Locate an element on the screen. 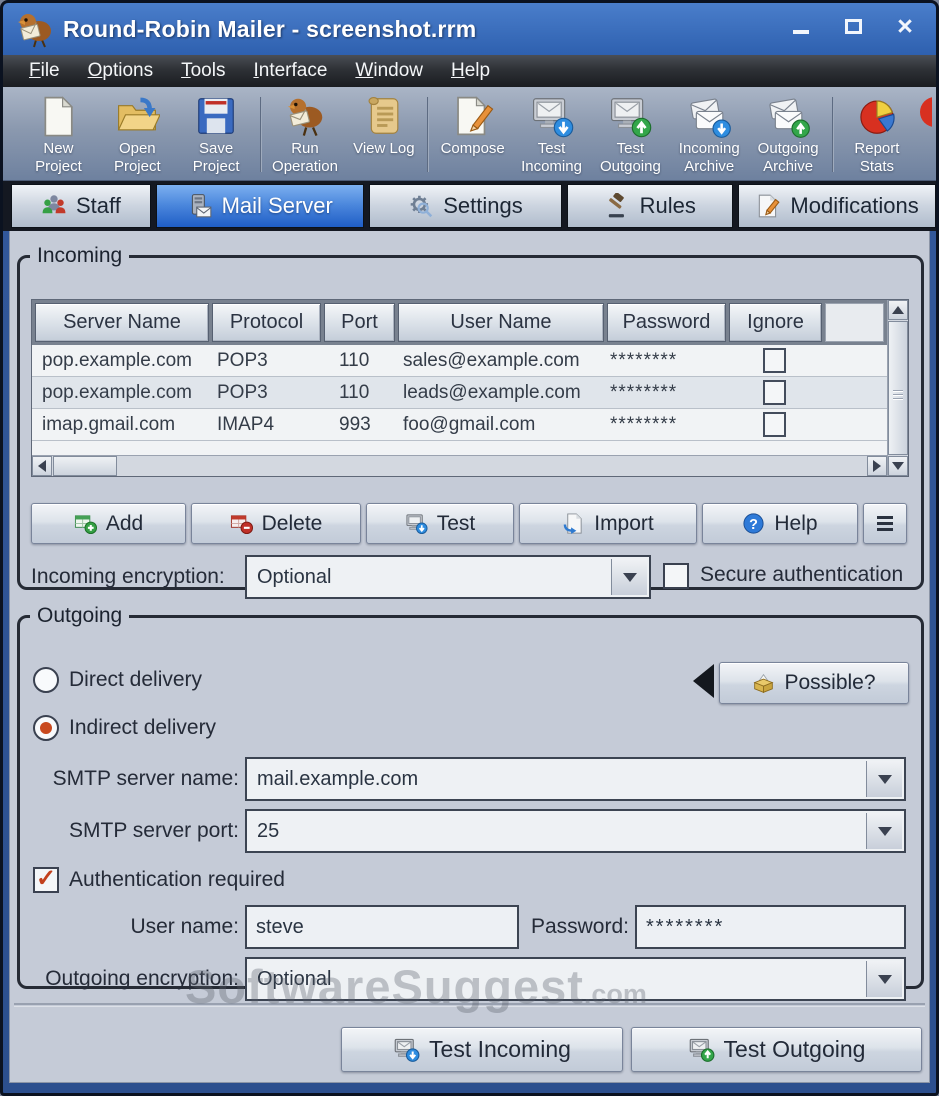 The width and height of the screenshot is (939, 1096). cell-protocol: IMAP4 is located at coordinates (246, 424).